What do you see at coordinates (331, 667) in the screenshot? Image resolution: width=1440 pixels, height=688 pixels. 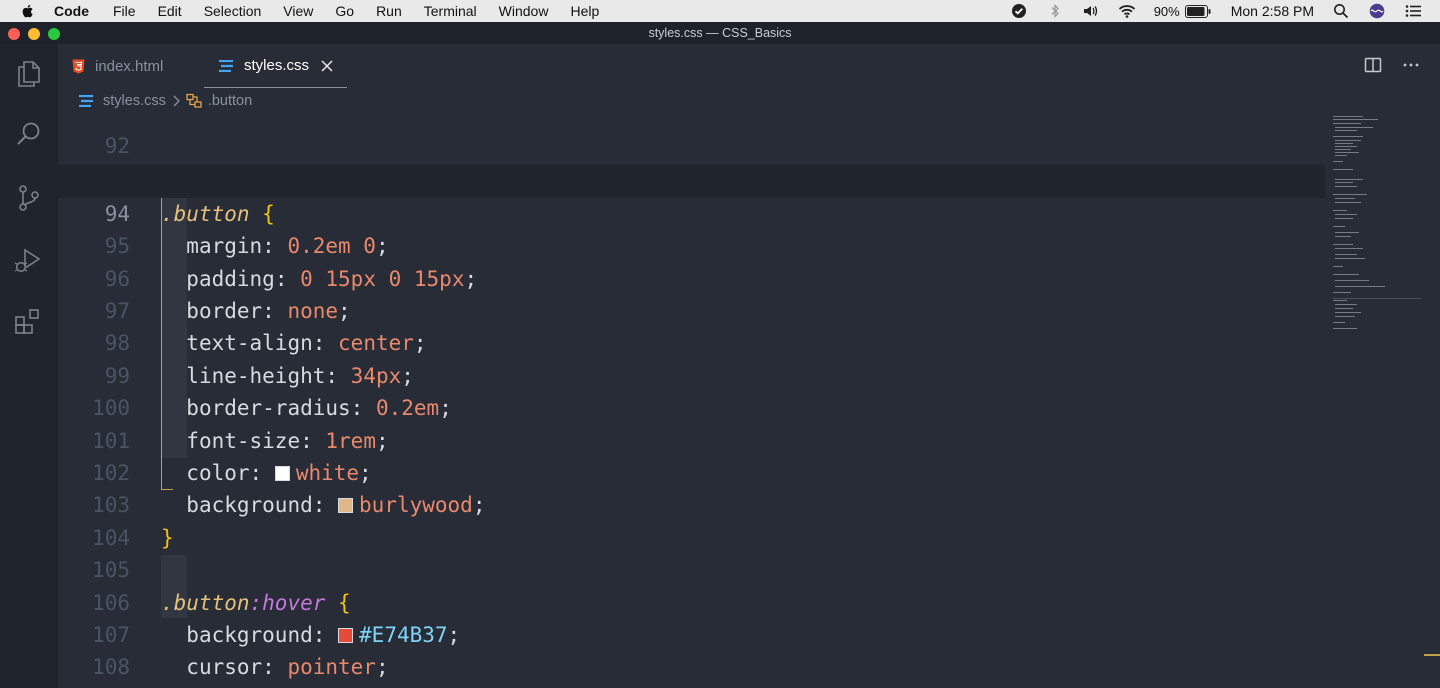 I see `css-value: pointer` at bounding box center [331, 667].